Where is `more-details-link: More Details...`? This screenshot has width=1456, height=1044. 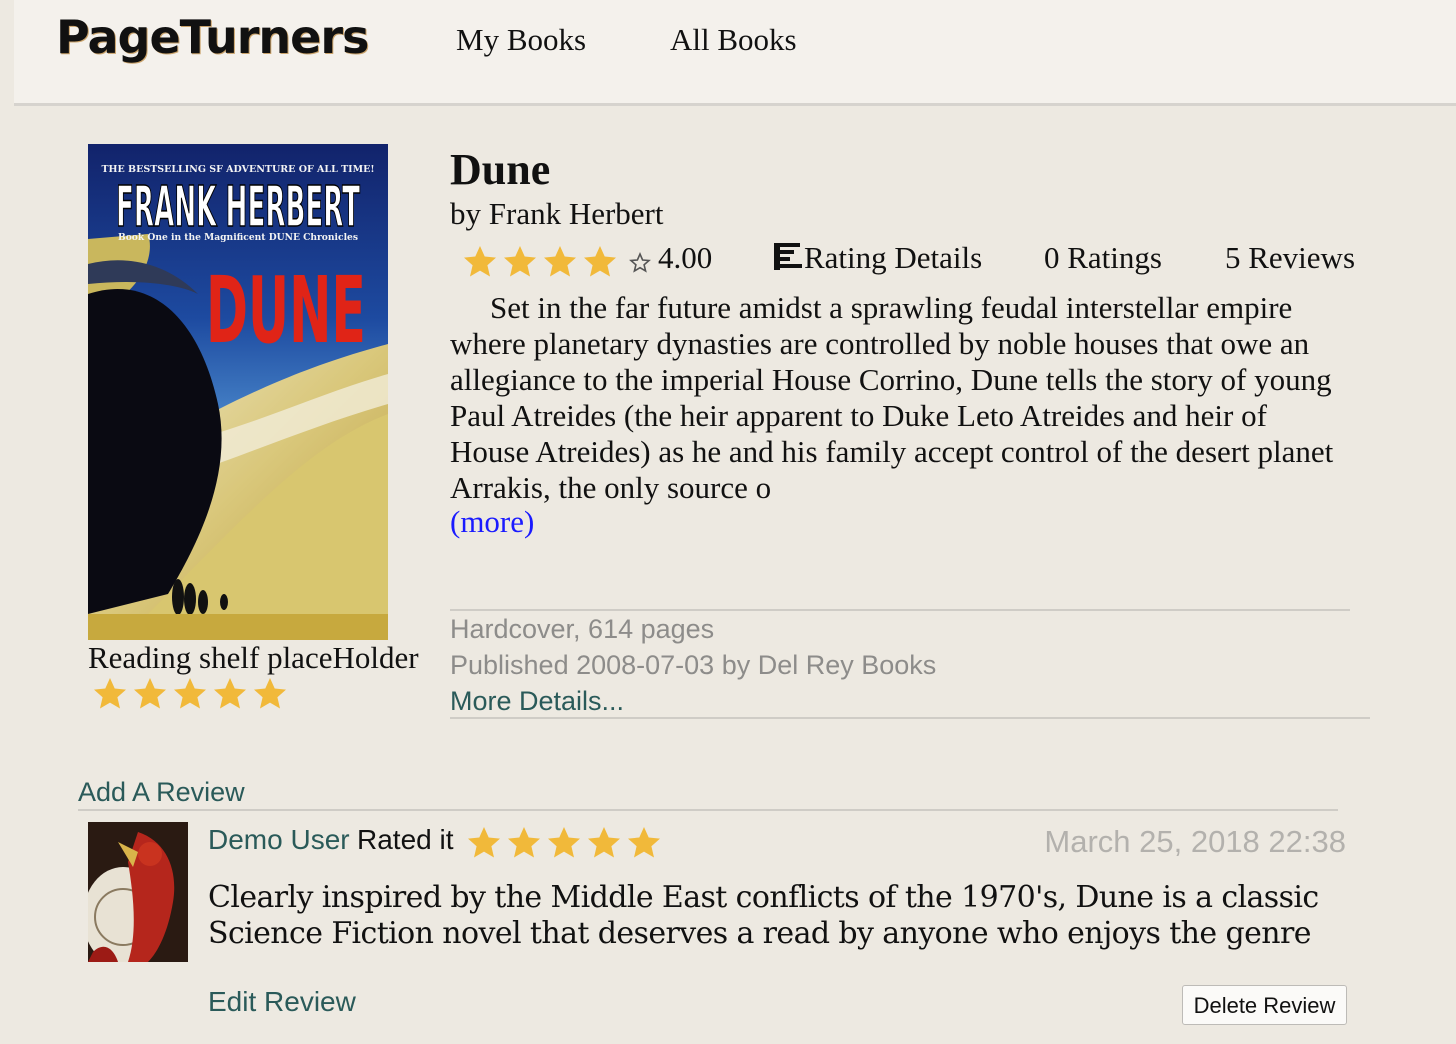
more-details-link: More Details... is located at coordinates (537, 701).